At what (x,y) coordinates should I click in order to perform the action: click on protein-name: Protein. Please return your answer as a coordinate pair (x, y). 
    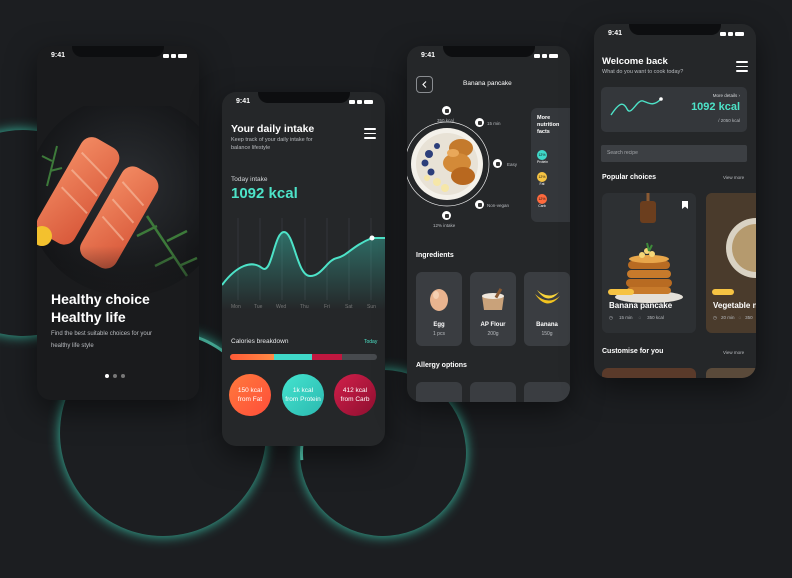
    Looking at the image, I should click on (543, 162).